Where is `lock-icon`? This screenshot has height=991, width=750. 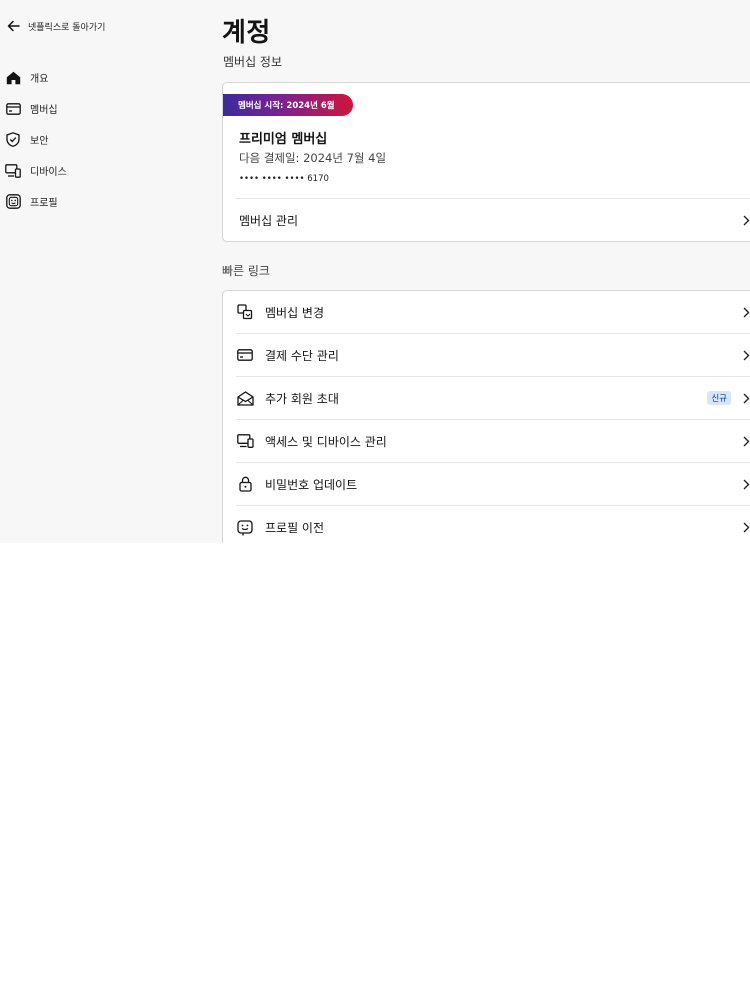
lock-icon is located at coordinates (245, 484).